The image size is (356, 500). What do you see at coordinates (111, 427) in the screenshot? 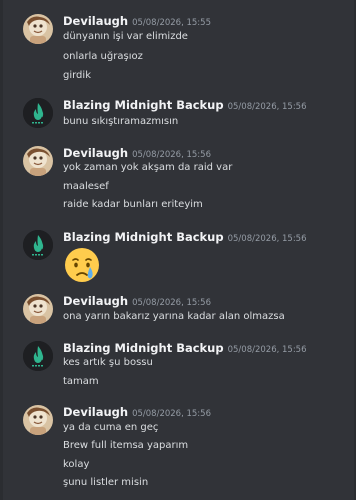
I see `message-text: ya da cuma en geç` at bounding box center [111, 427].